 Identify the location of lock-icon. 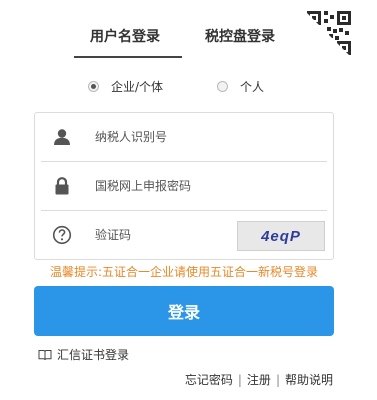
(62, 186).